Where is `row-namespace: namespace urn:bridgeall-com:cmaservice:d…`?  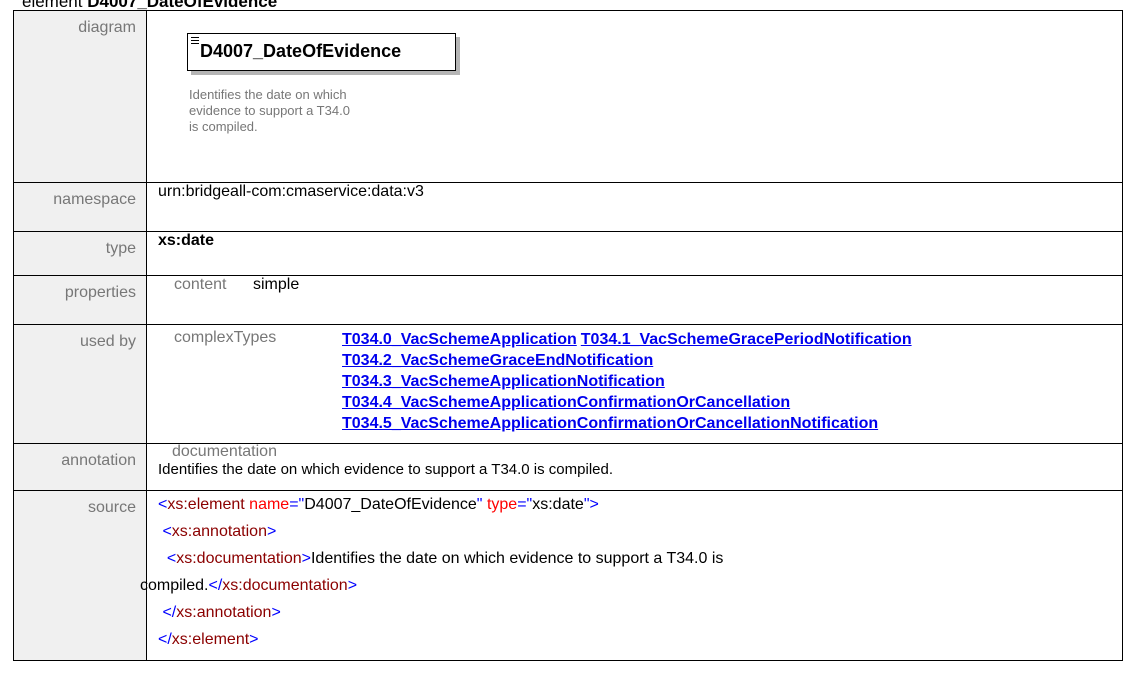 row-namespace: namespace urn:bridgeall-com:cmaservice:d… is located at coordinates (568, 207).